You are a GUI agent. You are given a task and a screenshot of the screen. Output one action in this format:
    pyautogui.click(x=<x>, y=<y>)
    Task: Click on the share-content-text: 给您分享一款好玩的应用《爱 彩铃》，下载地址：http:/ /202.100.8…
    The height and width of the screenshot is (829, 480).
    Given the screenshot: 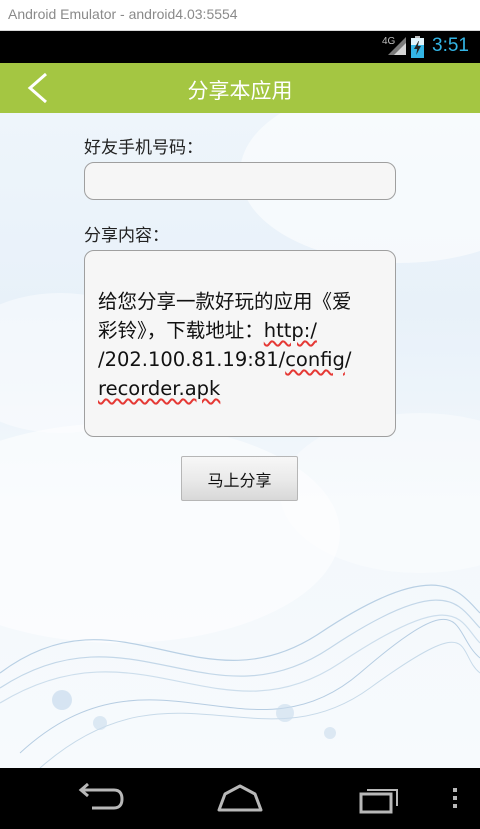 What is the action you would take?
    pyautogui.click(x=244, y=345)
    